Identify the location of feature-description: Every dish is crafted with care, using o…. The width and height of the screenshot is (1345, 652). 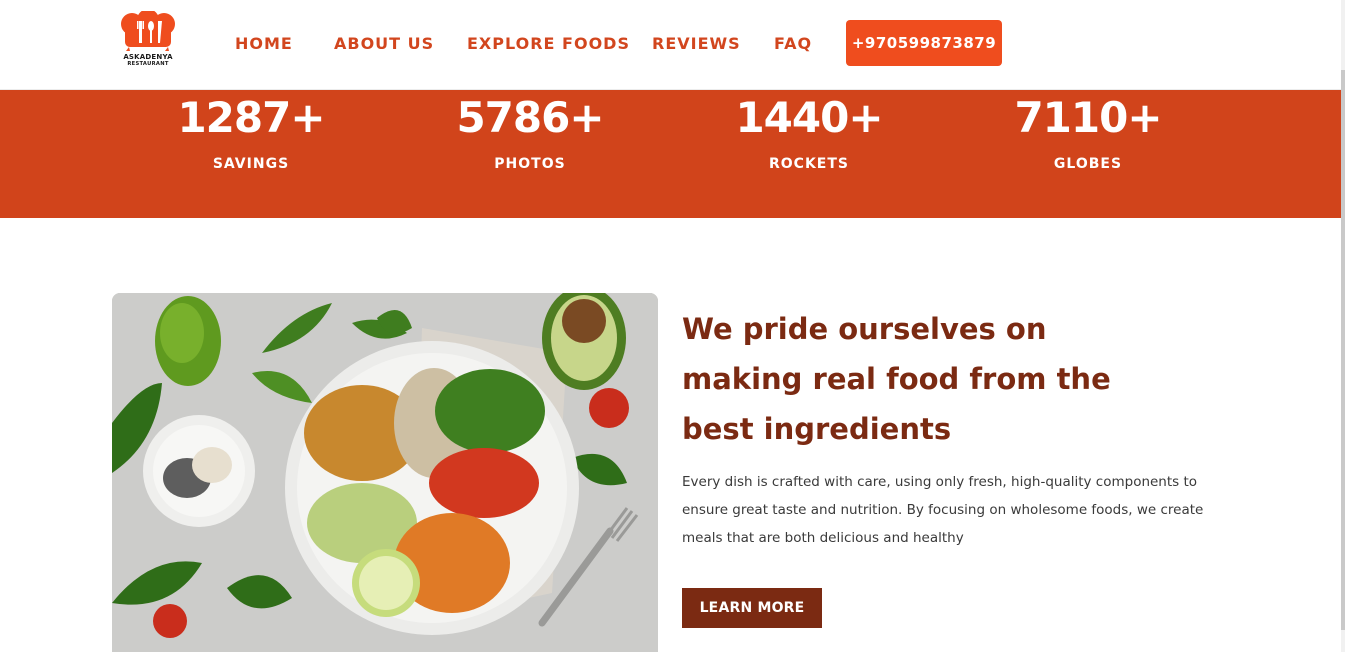
(947, 510).